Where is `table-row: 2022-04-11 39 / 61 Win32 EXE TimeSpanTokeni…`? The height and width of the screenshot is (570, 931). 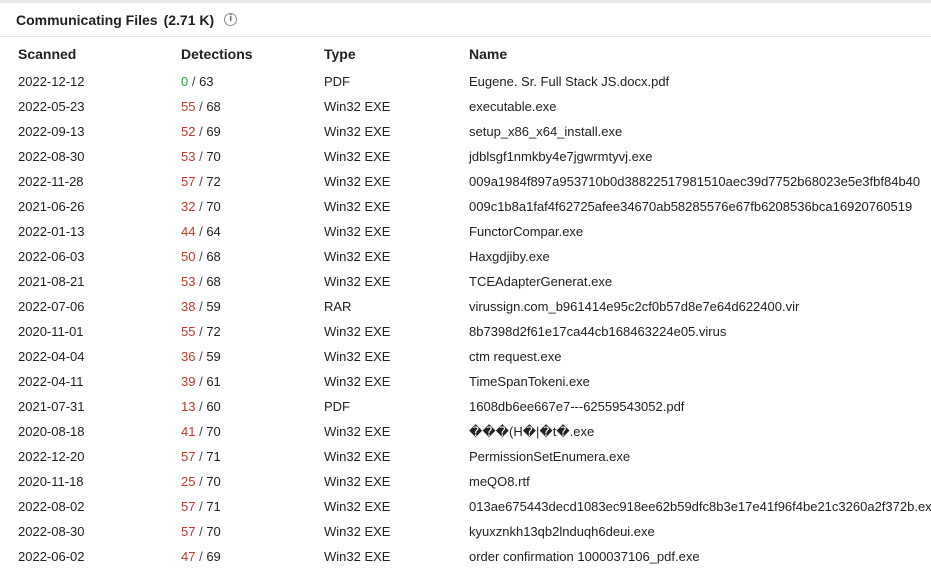
table-row: 2022-04-11 39 / 61 Win32 EXE TimeSpanTokeni… is located at coordinates (465, 381).